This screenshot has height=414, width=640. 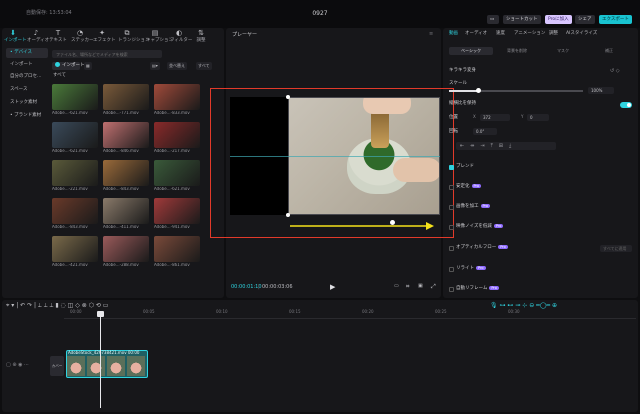 What do you see at coordinates (615, 71) in the screenshot?
I see `reset-icon: ↺ ◇` at bounding box center [615, 71].